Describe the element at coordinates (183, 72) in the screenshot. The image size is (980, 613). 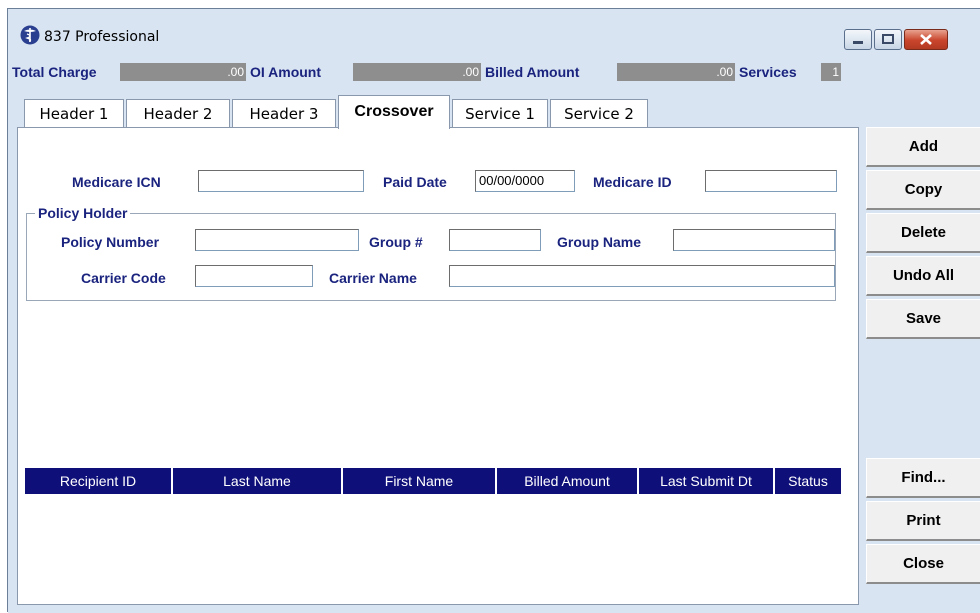
I see `total-charge-value: .00` at that location.